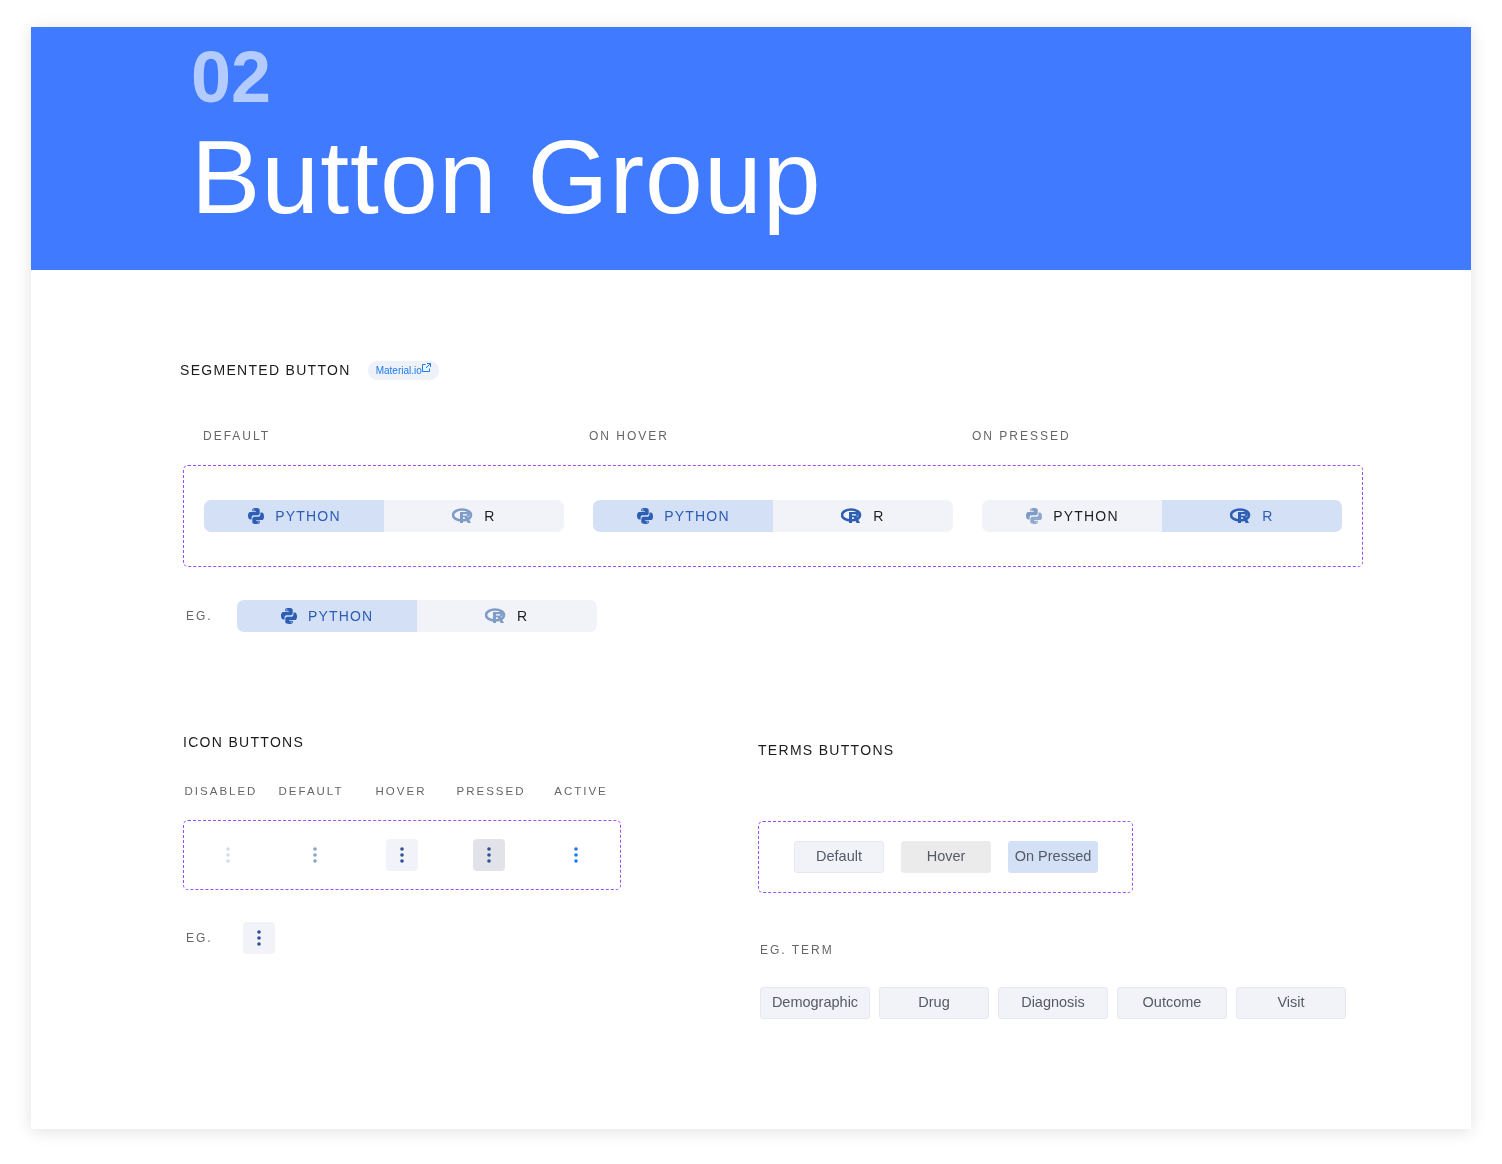 The image size is (1502, 1164). Describe the element at coordinates (1053, 1003) in the screenshot. I see `term-button: Diagnosis` at that location.